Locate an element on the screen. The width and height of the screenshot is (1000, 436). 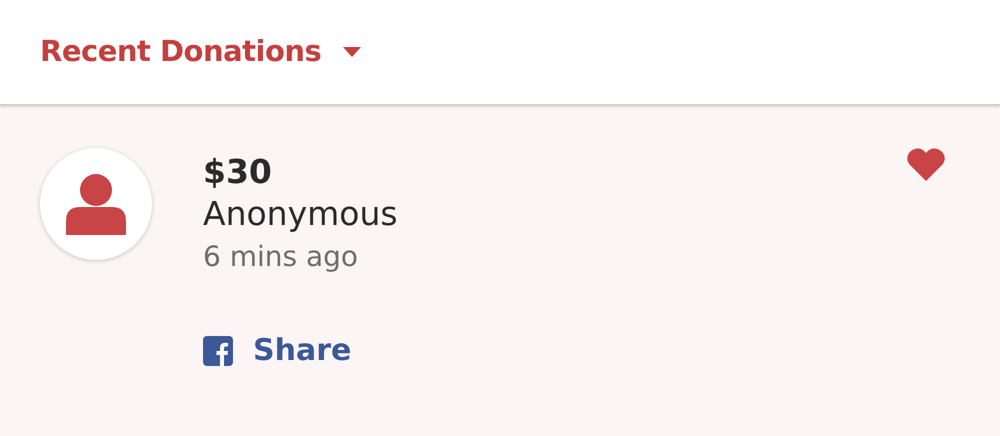
share-link: Share is located at coordinates (277, 351).